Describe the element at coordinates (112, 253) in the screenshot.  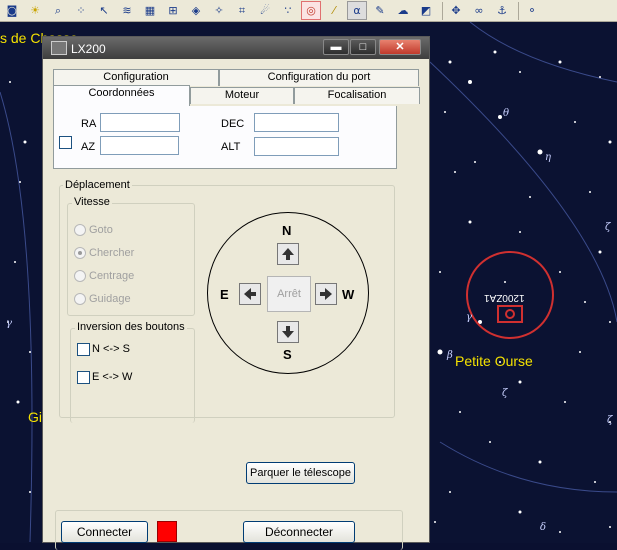
I see `speed-chercher-label: Chercher` at that location.